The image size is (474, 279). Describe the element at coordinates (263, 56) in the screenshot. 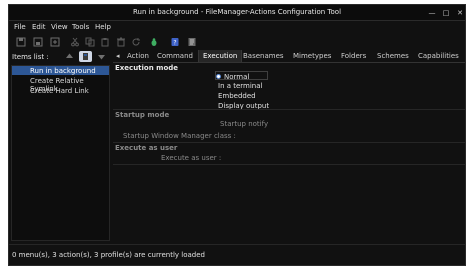

I see `tab-basenames: Basenames` at that location.